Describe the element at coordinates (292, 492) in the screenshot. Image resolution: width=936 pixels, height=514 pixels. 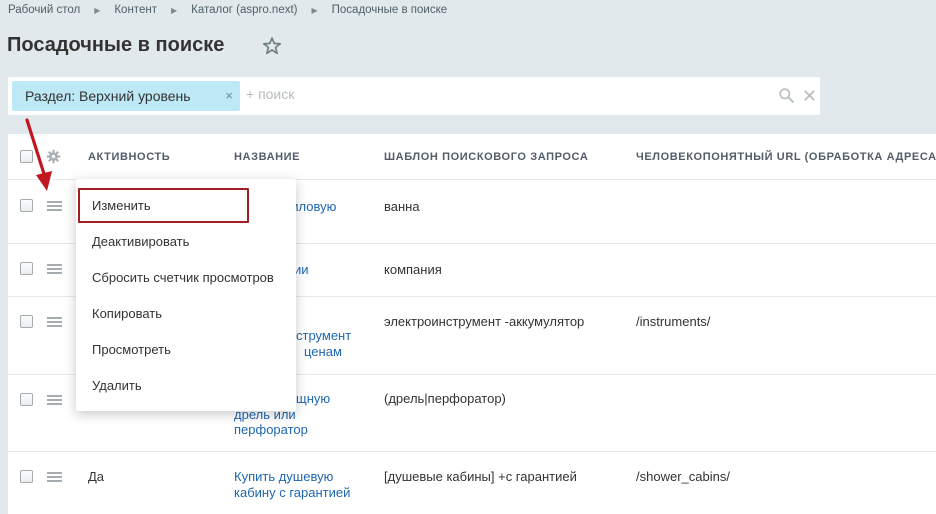
I see `row-name-link: кабину с гарантией` at that location.